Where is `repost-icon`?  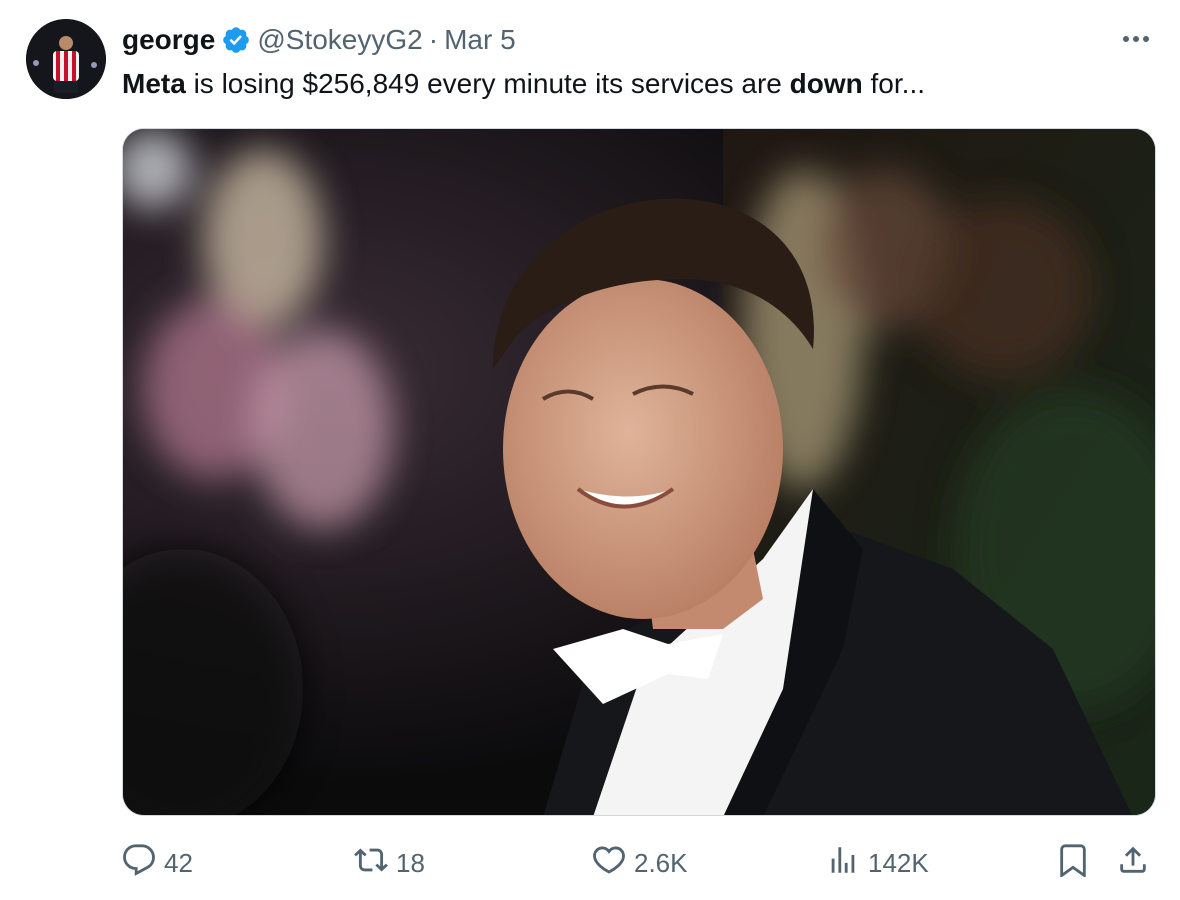
repost-icon is located at coordinates (371, 863).